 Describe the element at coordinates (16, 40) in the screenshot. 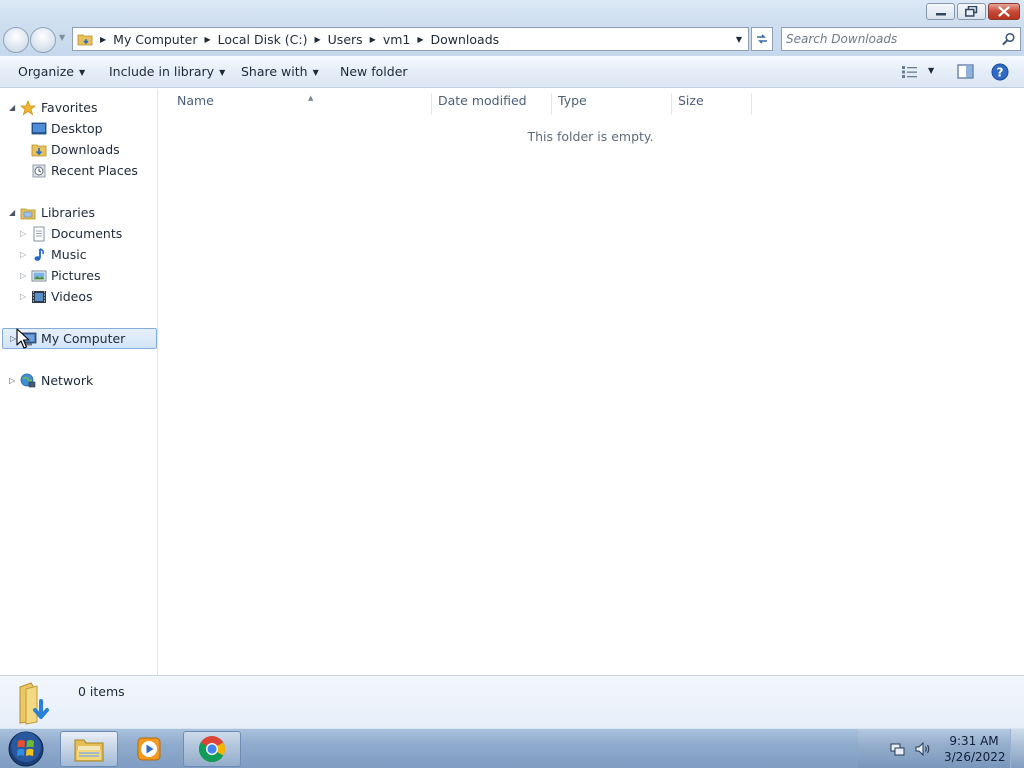

I see `back-button` at that location.